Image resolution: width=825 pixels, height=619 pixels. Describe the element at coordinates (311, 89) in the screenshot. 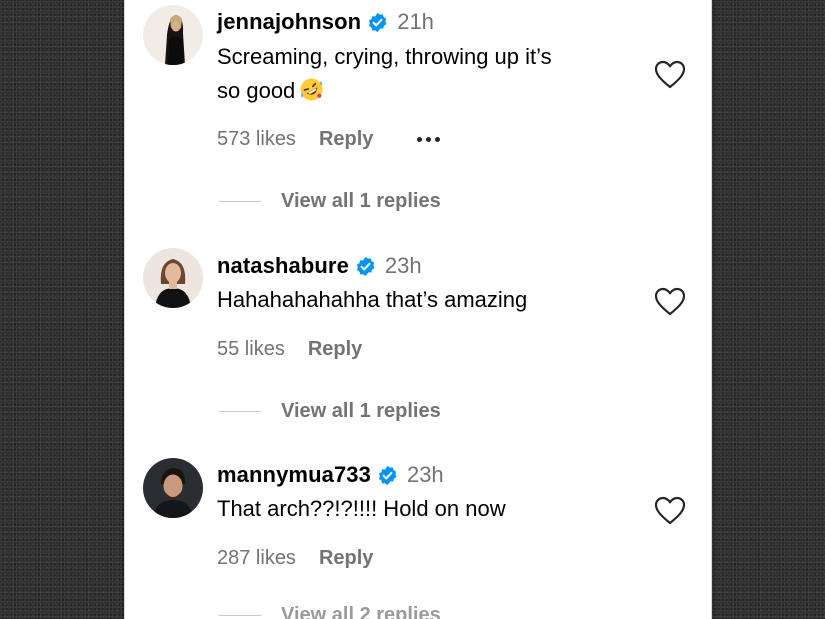

I see `rolling-on-floor-laughing-emoji-icon` at that location.